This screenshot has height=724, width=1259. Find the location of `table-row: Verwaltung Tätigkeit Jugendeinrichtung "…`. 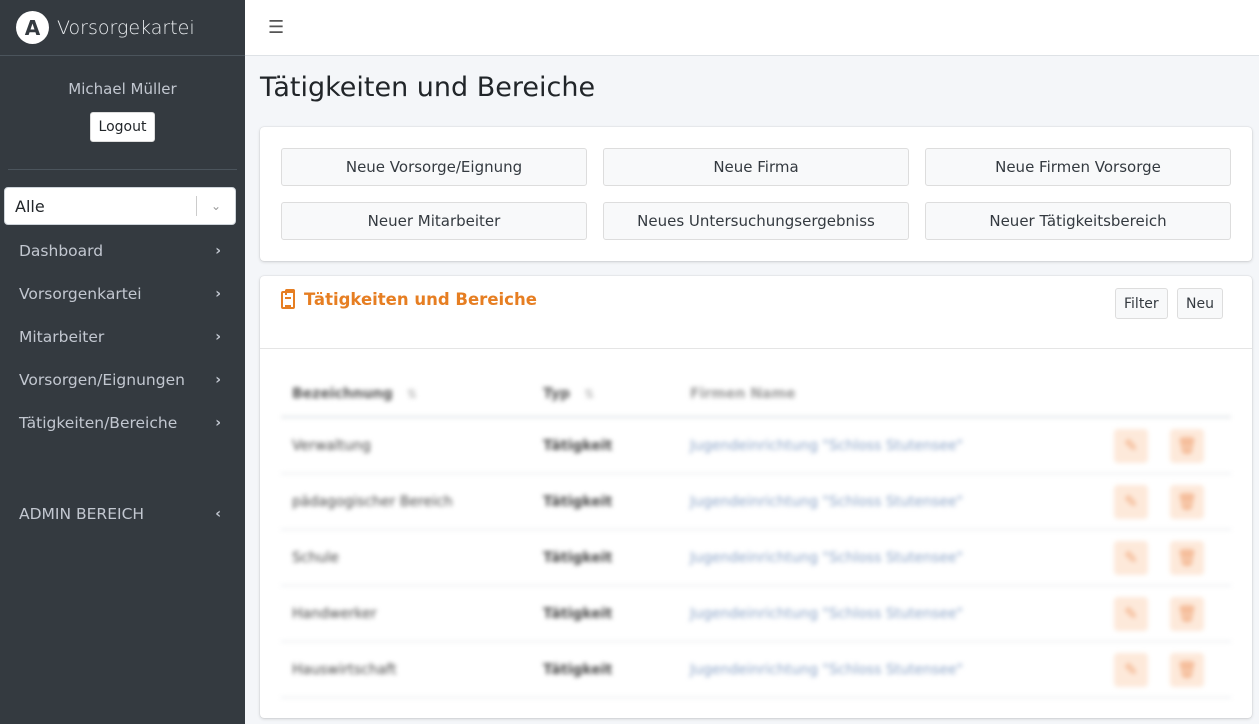

table-row: Verwaltung Tätigkeit Jugendeinrichtung "… is located at coordinates (756, 446).